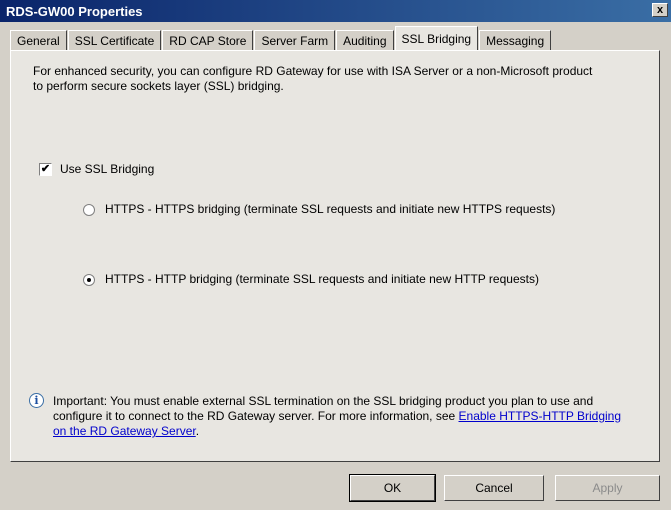  Describe the element at coordinates (208, 40) in the screenshot. I see `tab-rd-cap-store: RD CAP Store` at that location.